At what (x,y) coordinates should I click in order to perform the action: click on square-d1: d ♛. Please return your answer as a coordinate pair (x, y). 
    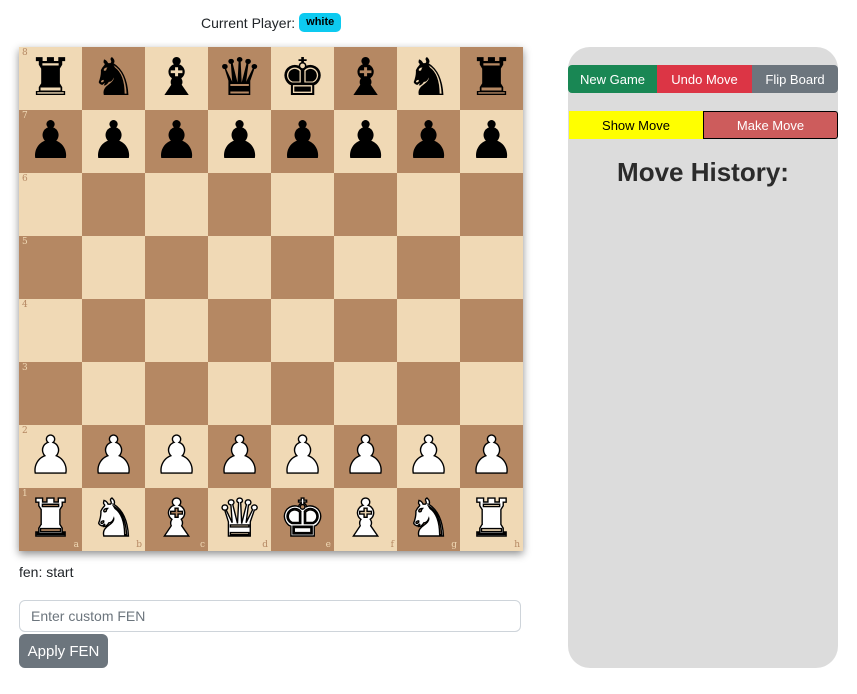
    Looking at the image, I should click on (239, 519).